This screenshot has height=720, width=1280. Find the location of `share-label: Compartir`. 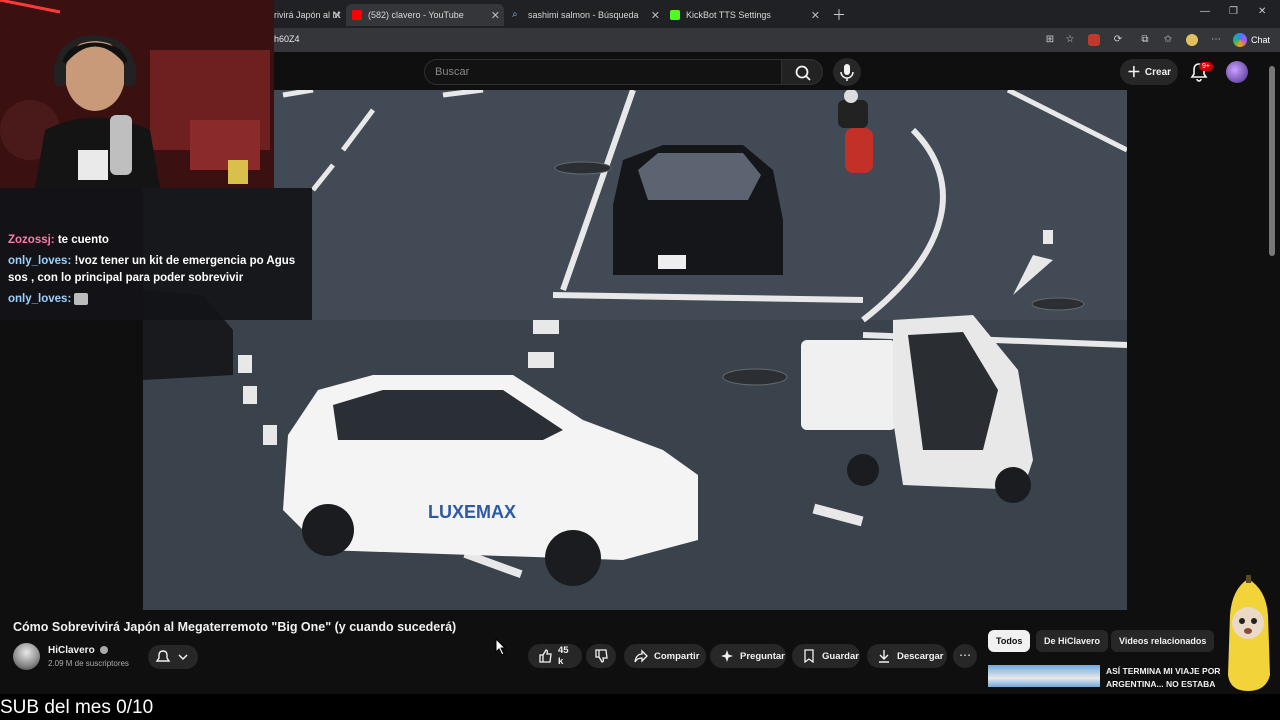

share-label: Compartir is located at coordinates (677, 656).